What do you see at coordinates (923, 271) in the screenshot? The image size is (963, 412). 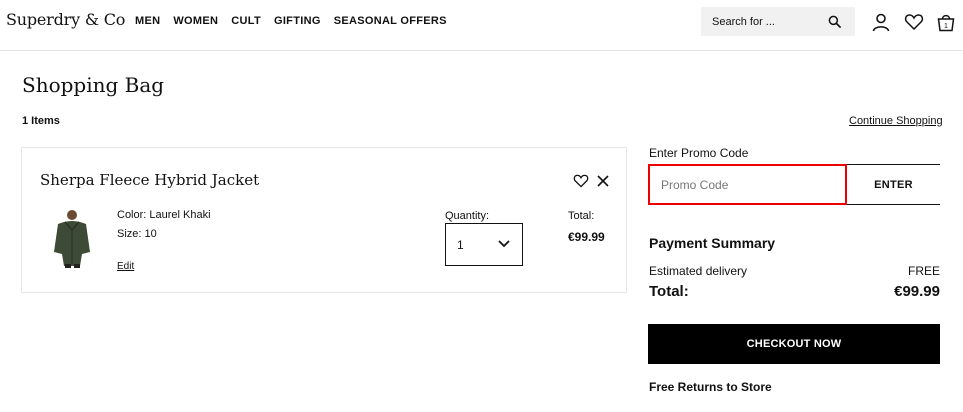 I see `delivery-value: FREE` at bounding box center [923, 271].